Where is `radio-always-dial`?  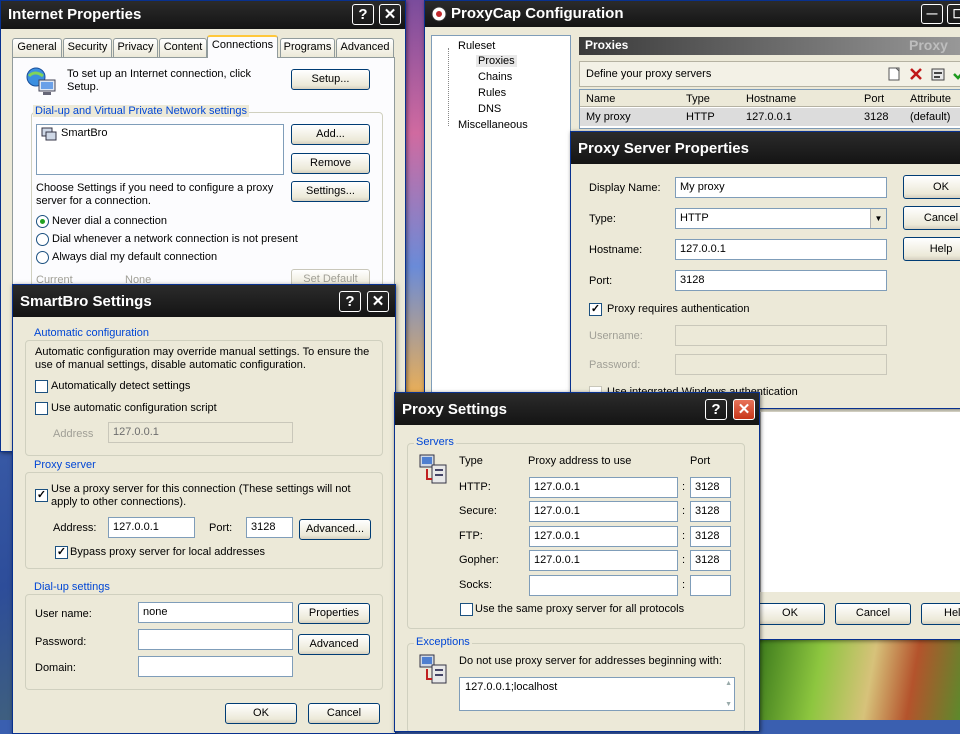 radio-always-dial is located at coordinates (42, 257).